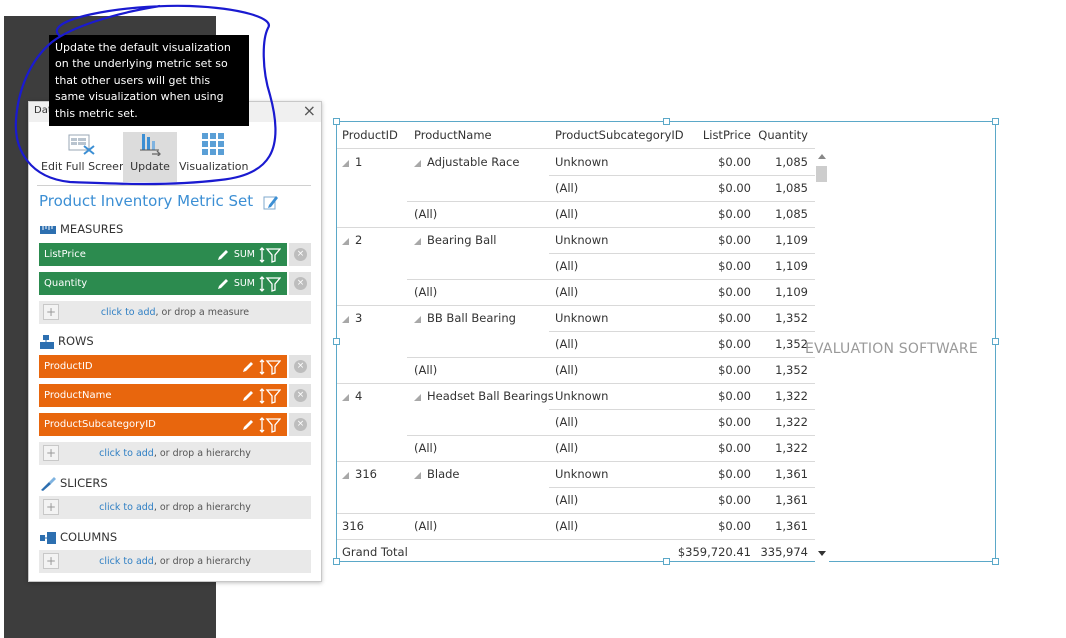 The image size is (1066, 638). I want to click on edit-full-screen-button: Edit Full Screen, so click(83, 157).